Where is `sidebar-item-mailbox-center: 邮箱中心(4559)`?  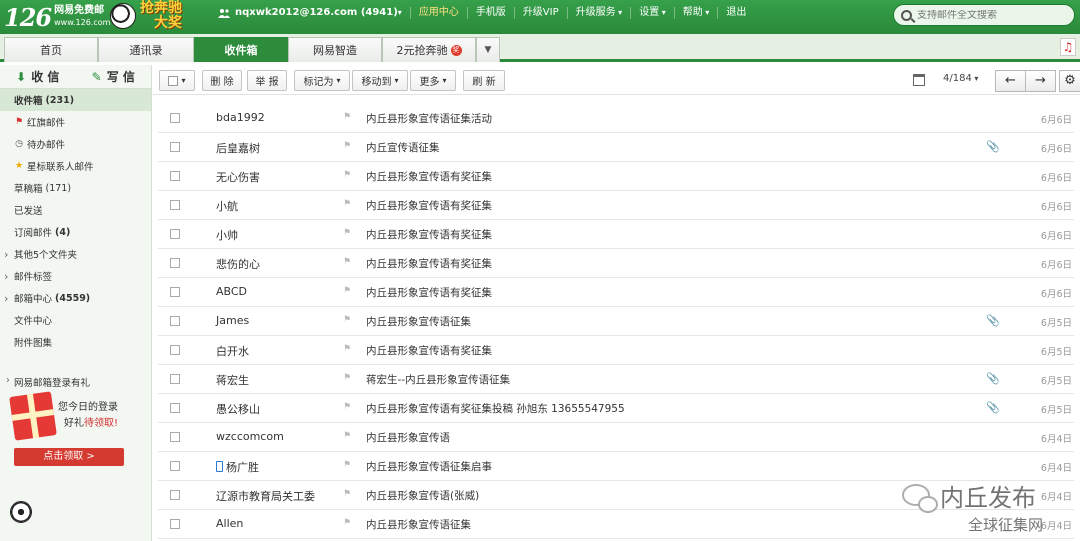
sidebar-item-mailbox-center: 邮箱中心(4559) is located at coordinates (75, 298).